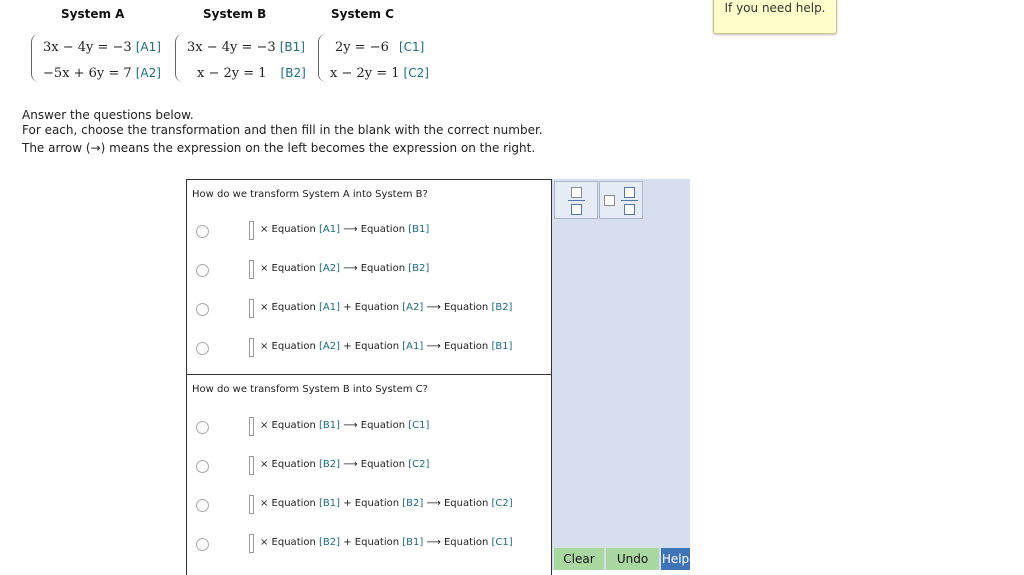 The image size is (1024, 575). I want to click on fraction-button, so click(576, 200).